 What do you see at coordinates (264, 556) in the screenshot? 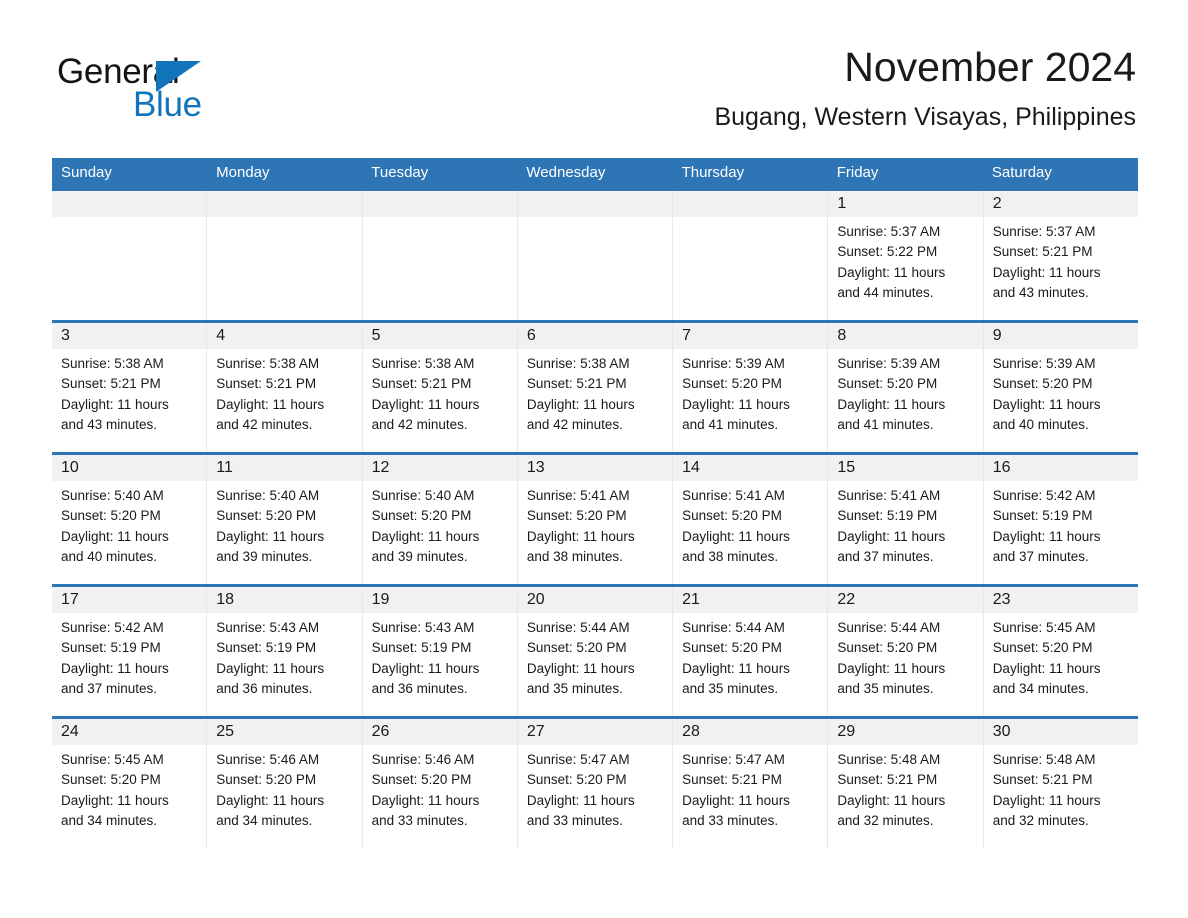
I see `daylight-line-2: and 39 minutes.` at bounding box center [264, 556].